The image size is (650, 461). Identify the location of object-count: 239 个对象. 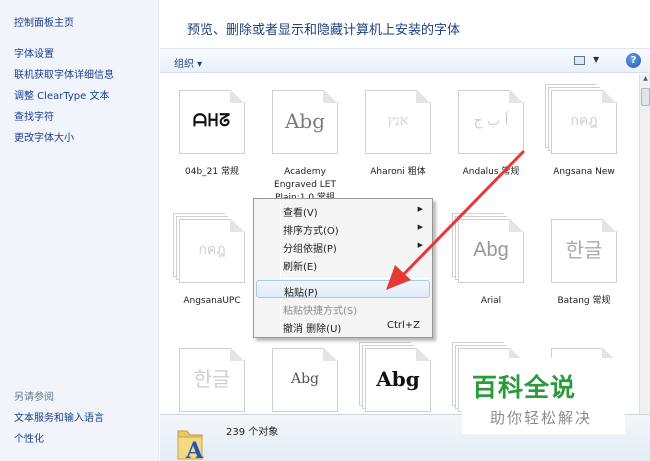
(252, 432).